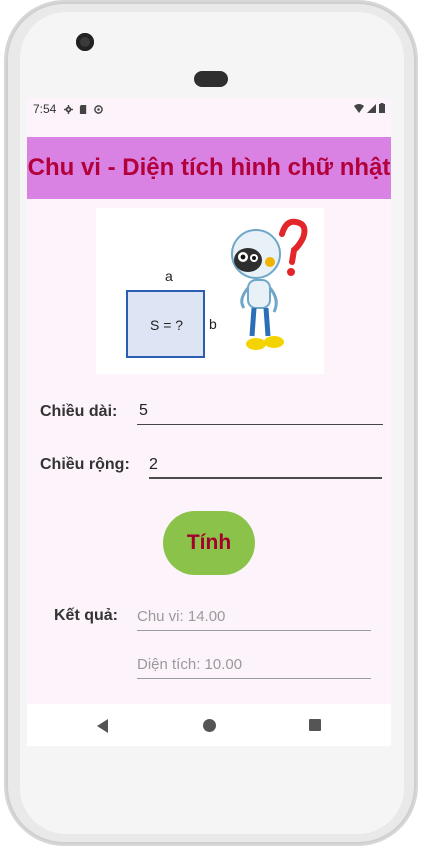  What do you see at coordinates (45, 109) in the screenshot?
I see `status-time: 7:54` at bounding box center [45, 109].